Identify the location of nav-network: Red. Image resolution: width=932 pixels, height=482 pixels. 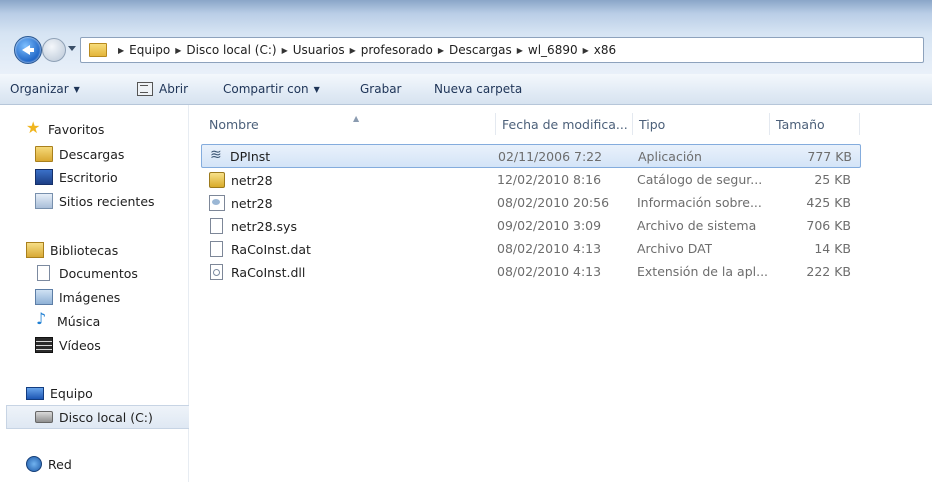
(106, 464).